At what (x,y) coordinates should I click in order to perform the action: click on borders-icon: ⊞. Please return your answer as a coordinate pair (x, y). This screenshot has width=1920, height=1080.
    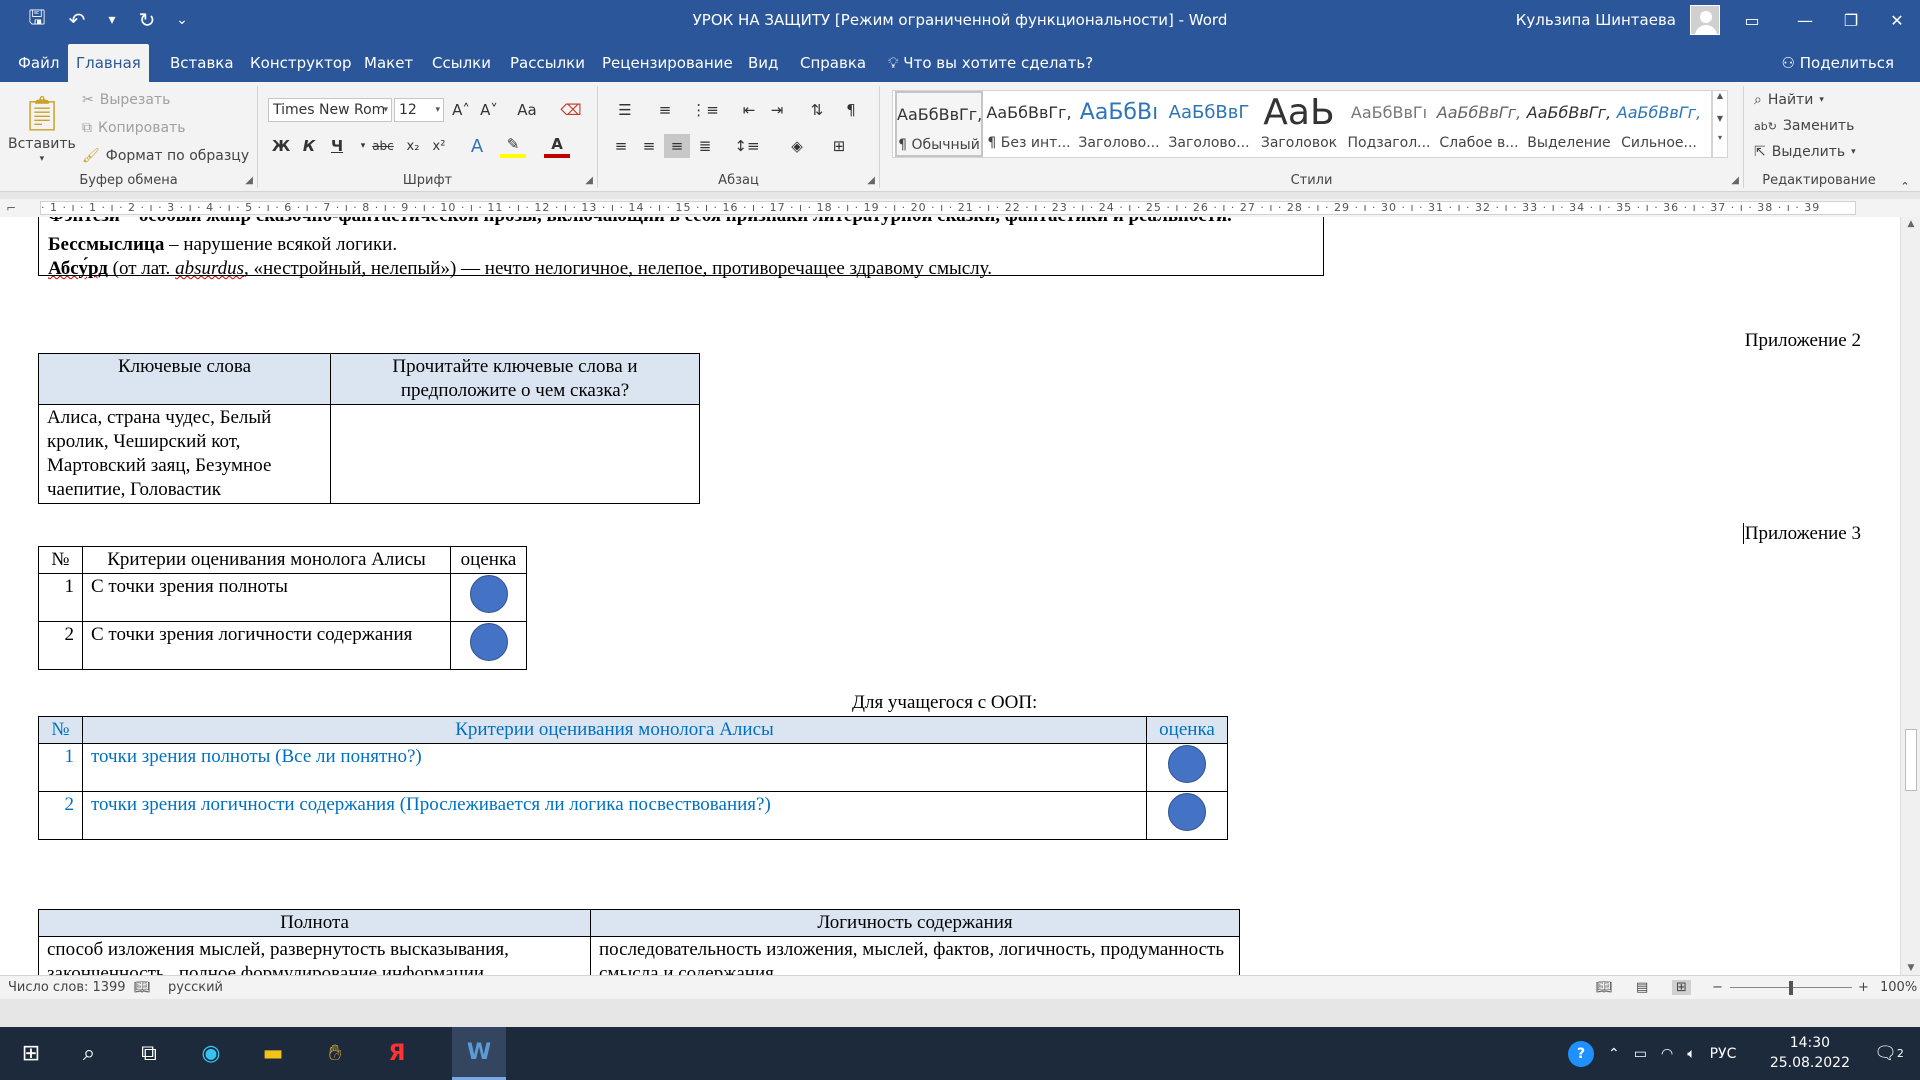
    Looking at the image, I should click on (839, 146).